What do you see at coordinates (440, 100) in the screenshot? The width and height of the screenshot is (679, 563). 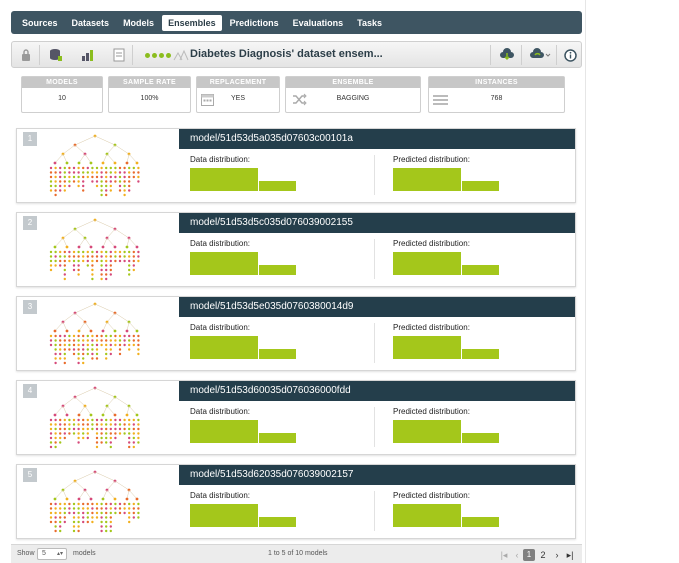 I see `list-icon` at bounding box center [440, 100].